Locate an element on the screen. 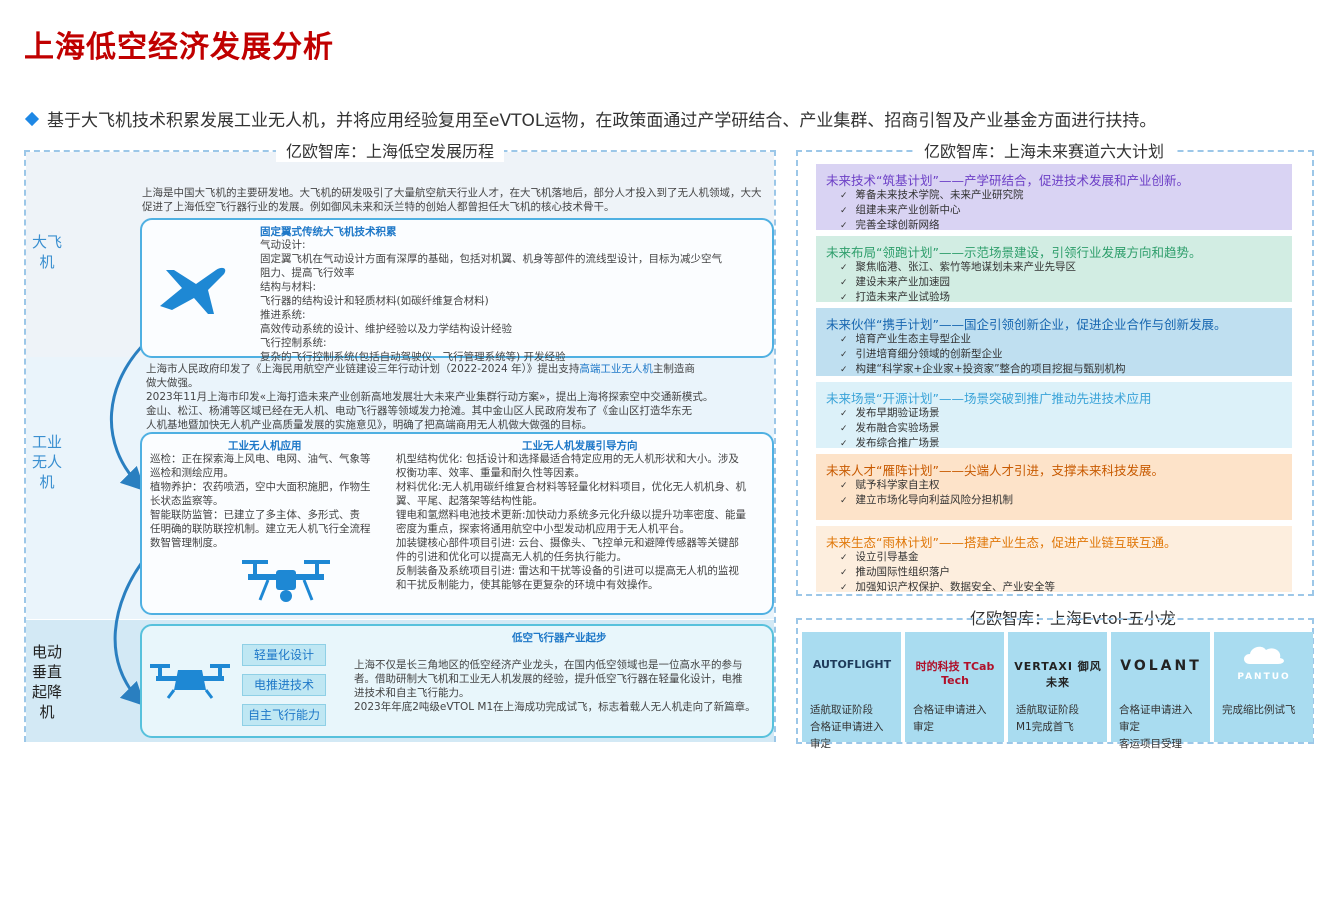 The height and width of the screenshot is (922, 1330). right-panel-title: 亿欧智库：上海未来赛道六大计划 is located at coordinates (1044, 150).